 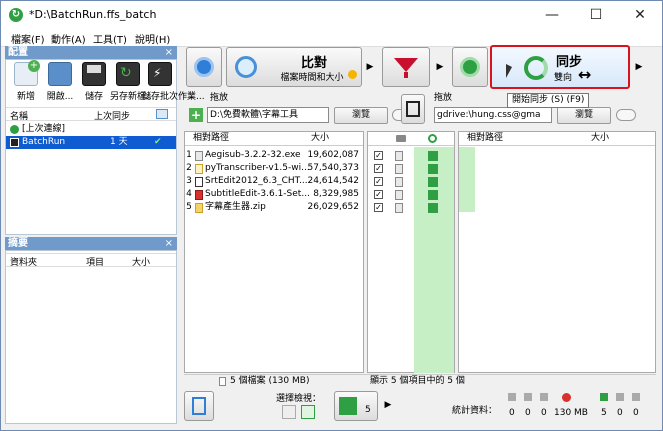 I want to click on delete-left-icon, so click(x=544, y=397).